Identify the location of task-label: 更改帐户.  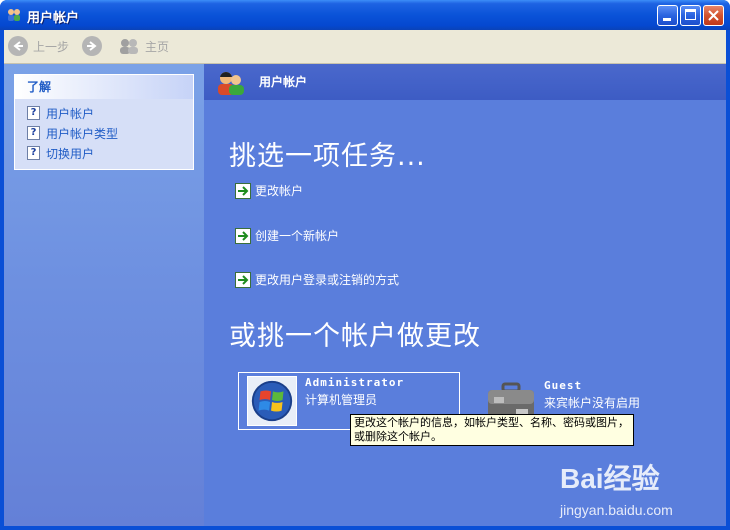
(279, 191).